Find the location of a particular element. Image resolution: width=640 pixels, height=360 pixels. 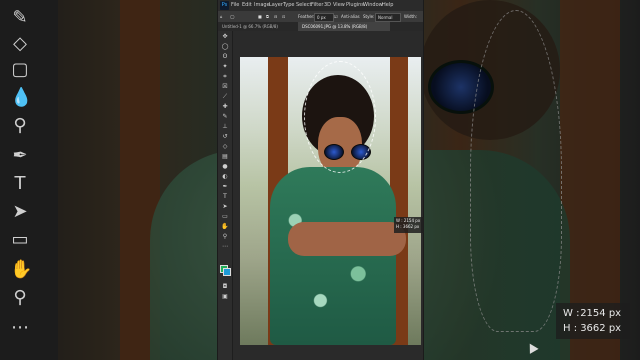

menu-help: Help is located at coordinates (387, 5).